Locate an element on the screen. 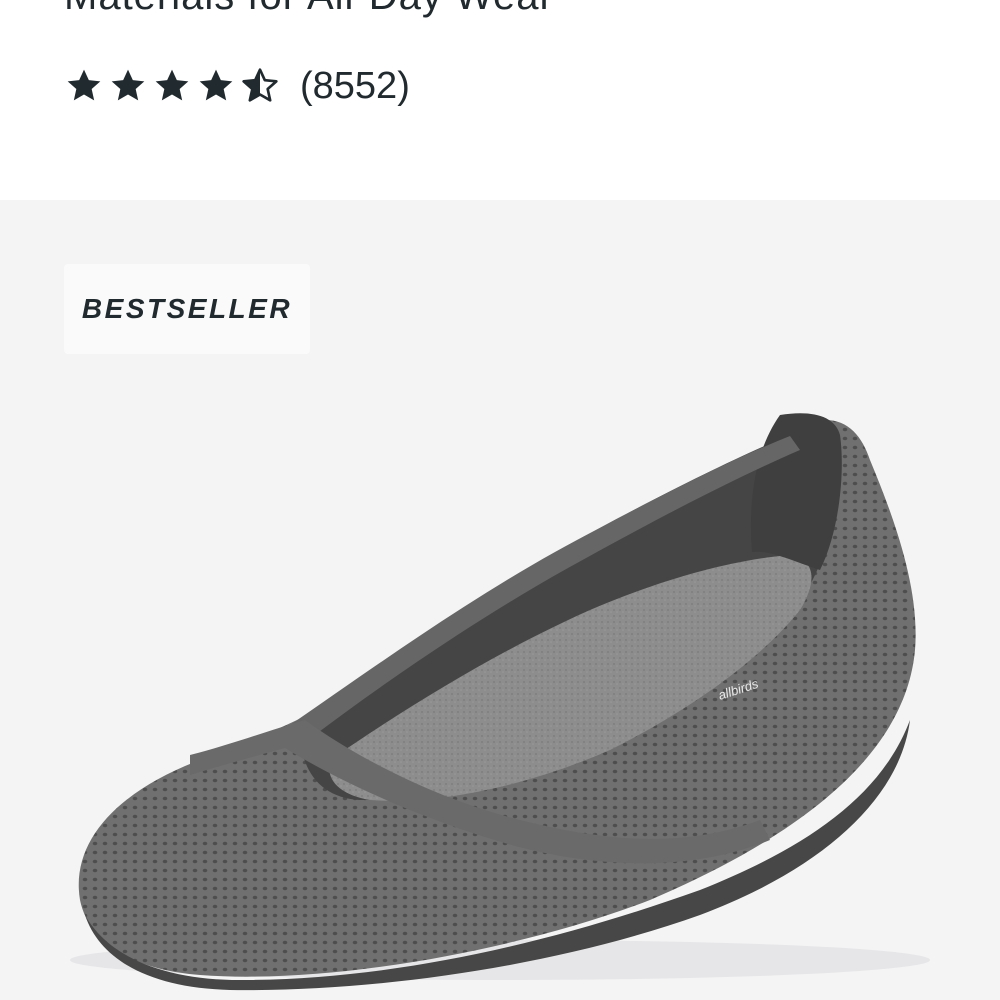 This screenshot has width=1000, height=1000. review-count: (8552) is located at coordinates (355, 86).